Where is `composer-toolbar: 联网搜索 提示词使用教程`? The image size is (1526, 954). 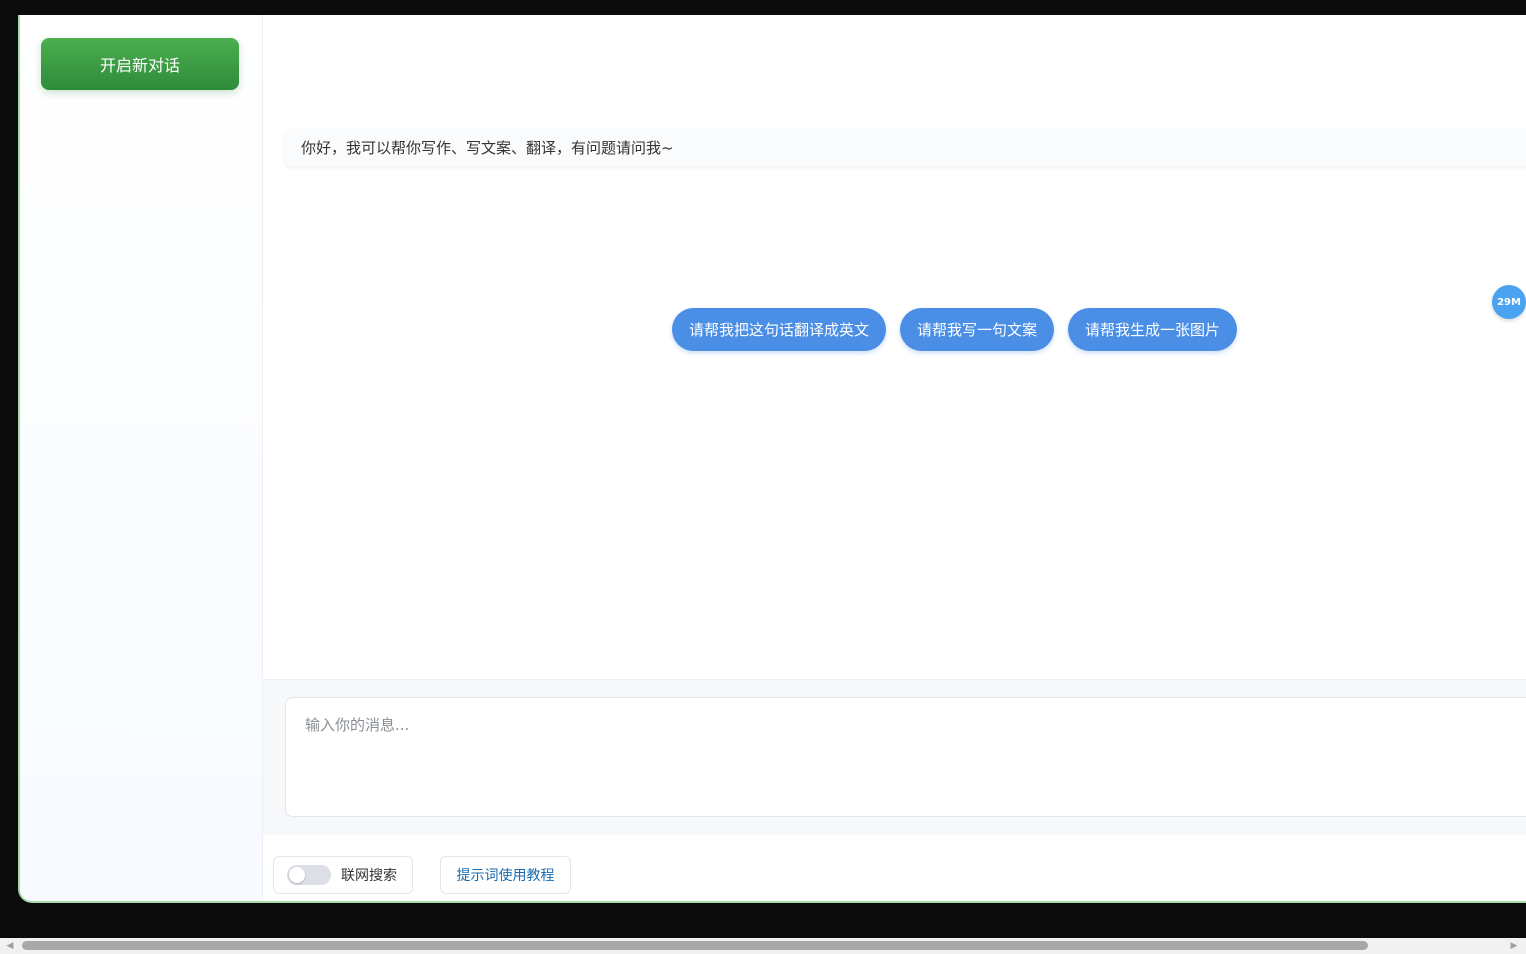 composer-toolbar: 联网搜索 提示词使用教程 is located at coordinates (894, 868).